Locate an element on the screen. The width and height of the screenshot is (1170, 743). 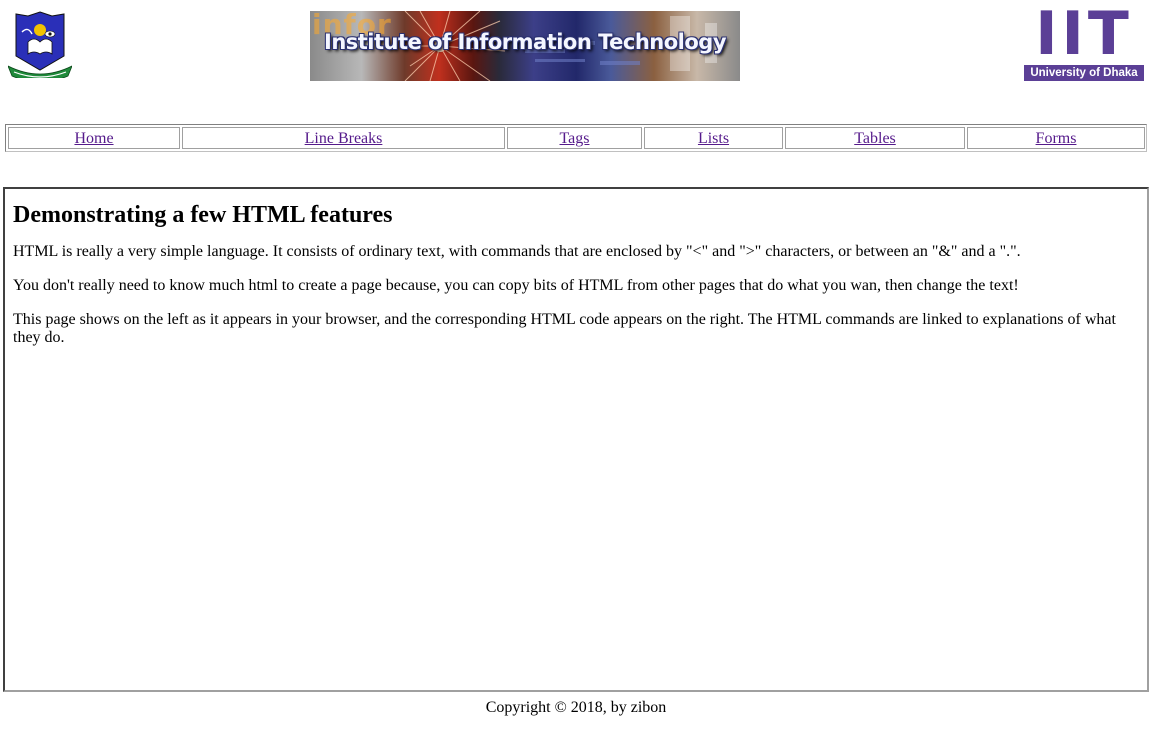
nav-item-home: Home is located at coordinates (94, 138).